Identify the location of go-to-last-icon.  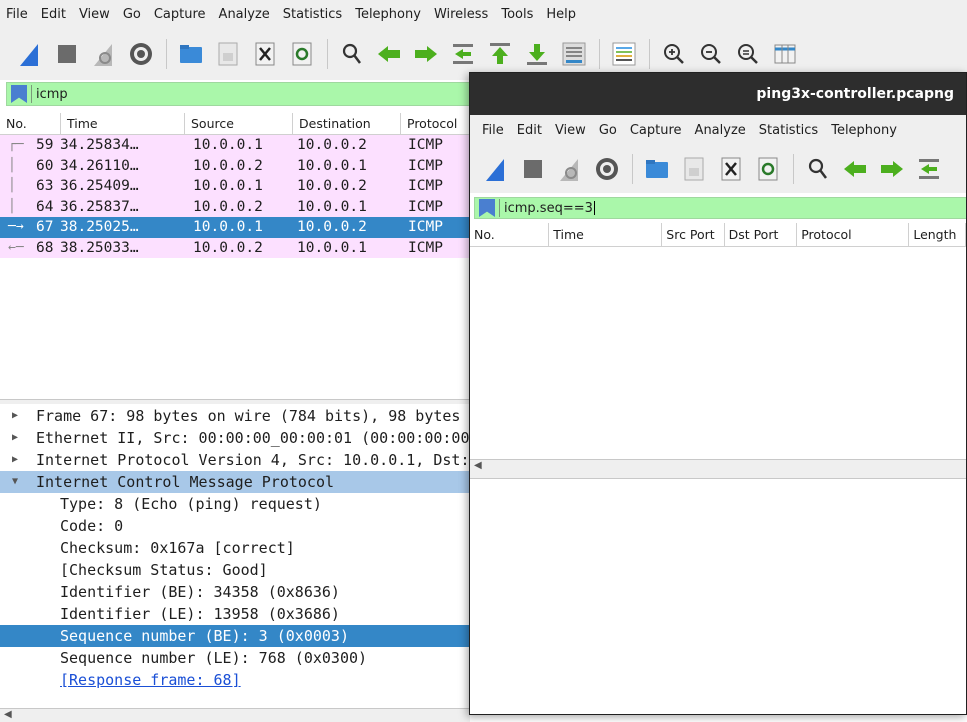
(537, 54).